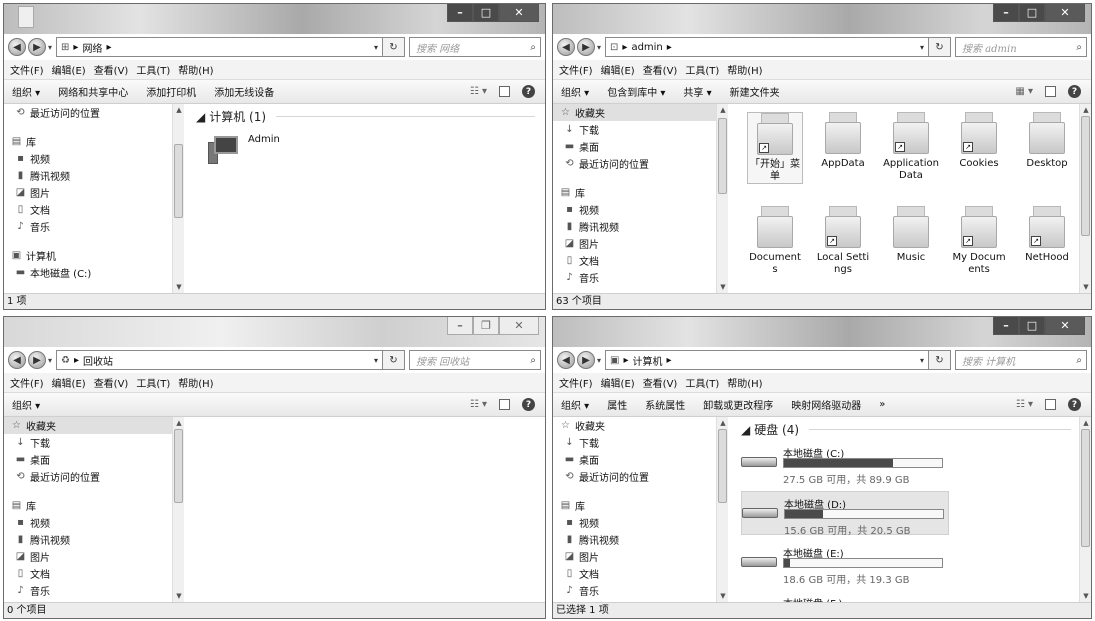 The width and height of the screenshot is (1095, 621). What do you see at coordinates (826, 404) in the screenshot?
I see `map-network-drive-button: 映射网络驱动器` at bounding box center [826, 404].